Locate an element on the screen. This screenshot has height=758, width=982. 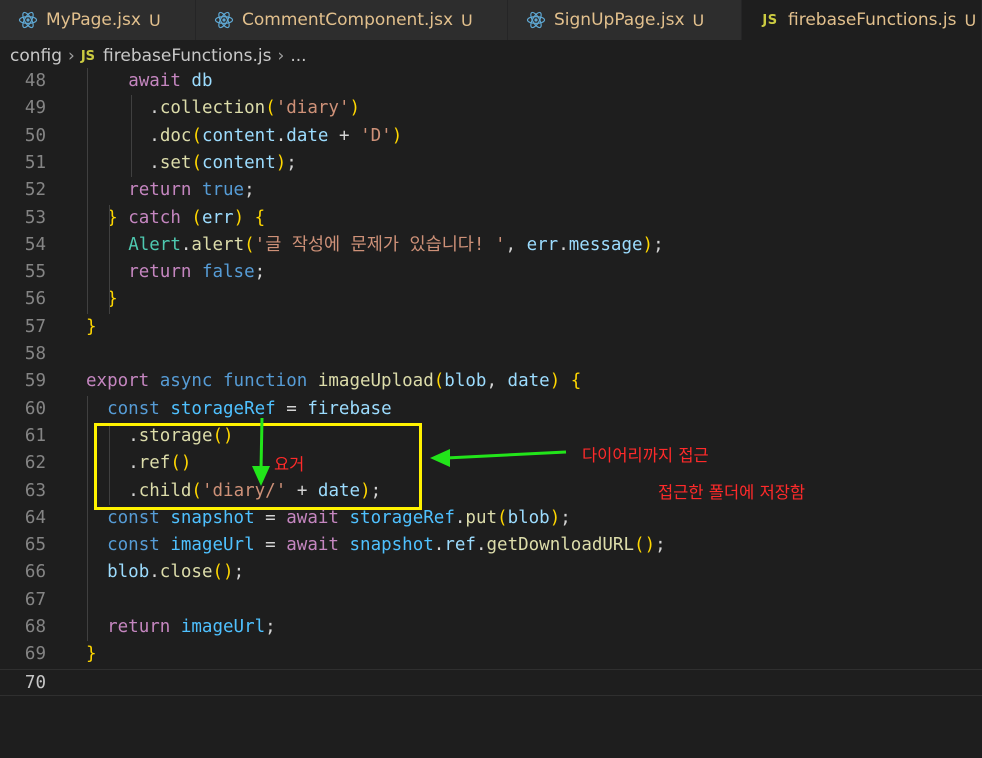
left-arrow-icon is located at coordinates (506, 455).